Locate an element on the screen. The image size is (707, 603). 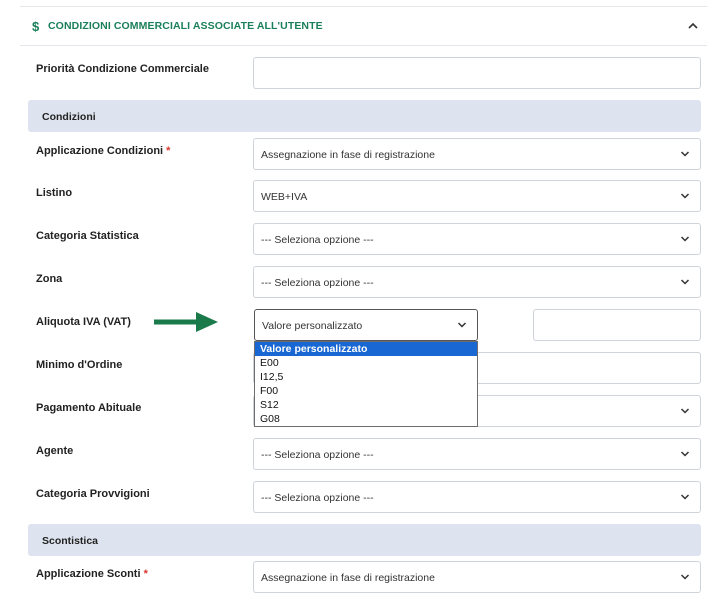
applicazione-condizioni-select: Assegnazione in fase di registrazione is located at coordinates (477, 154).